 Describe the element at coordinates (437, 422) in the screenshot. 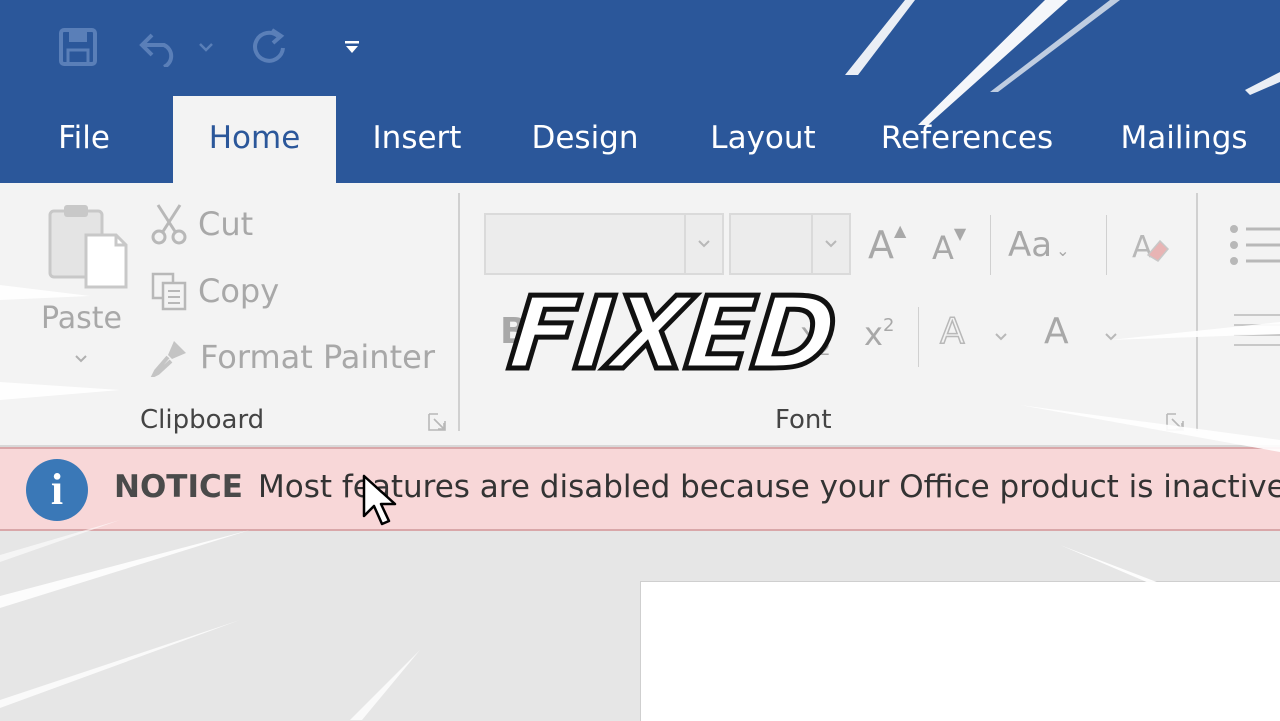

I see `clipboard-dialog-launcher-icon` at that location.